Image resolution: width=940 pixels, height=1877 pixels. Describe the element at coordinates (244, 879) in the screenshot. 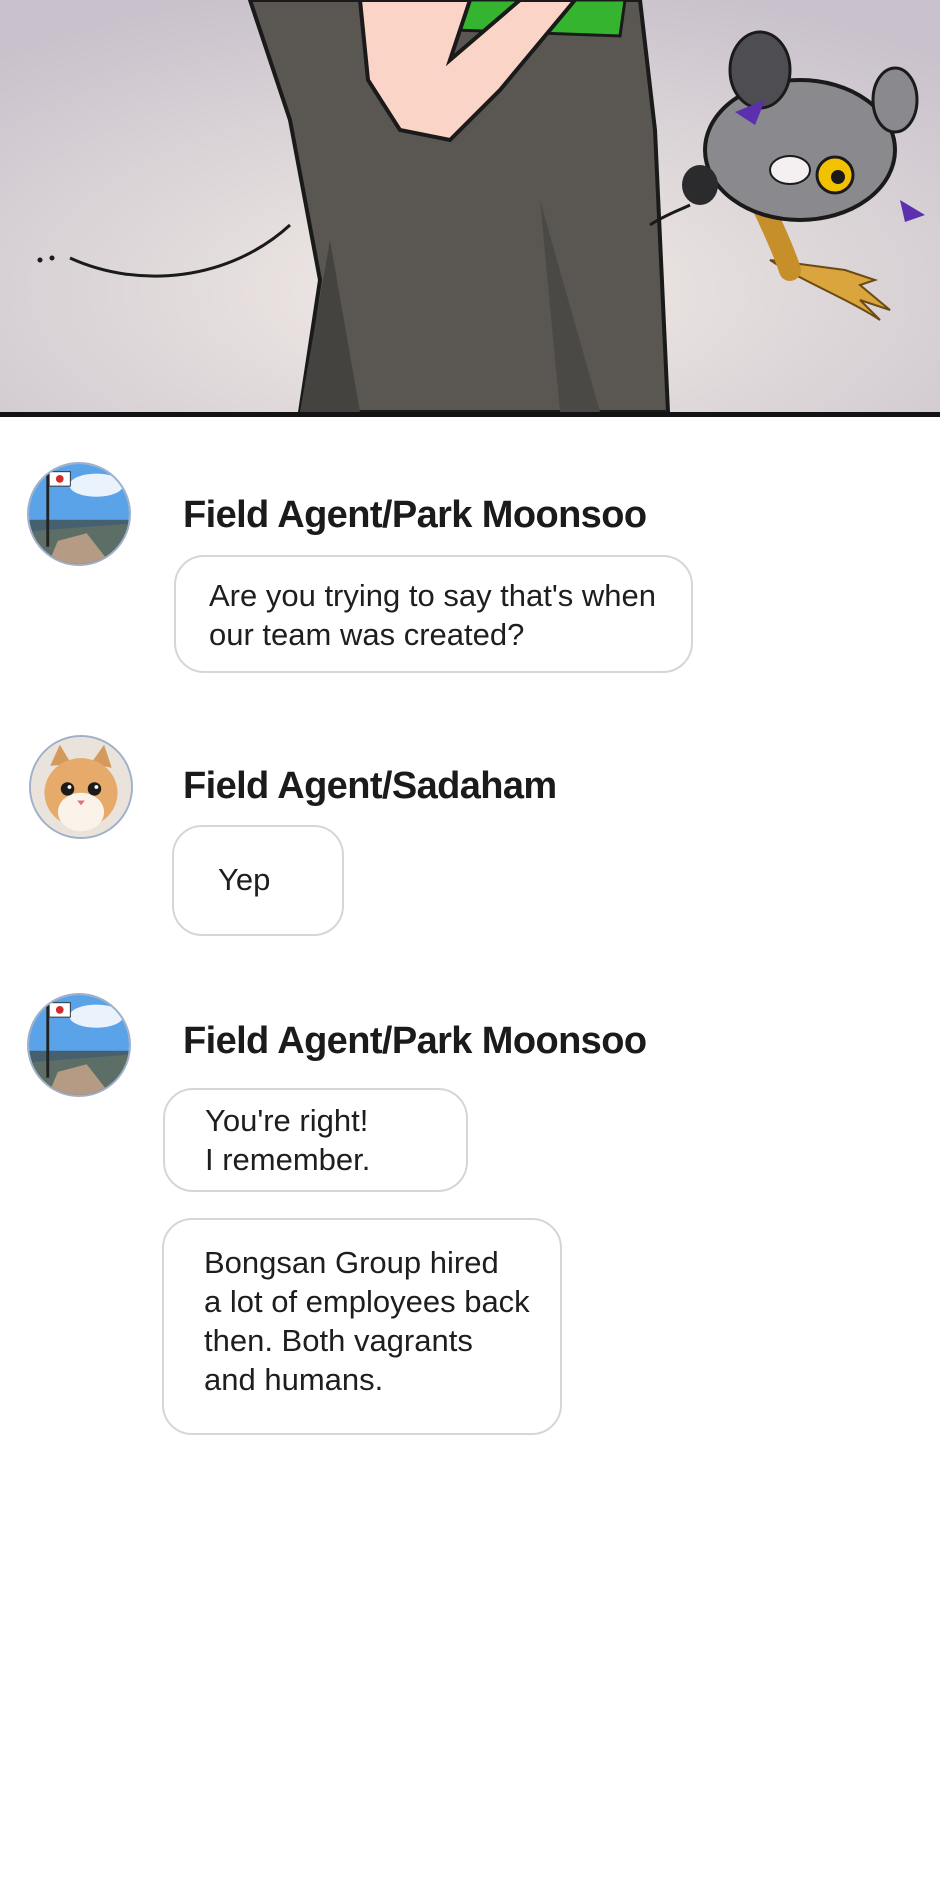

I see `message-line: Yep` at that location.